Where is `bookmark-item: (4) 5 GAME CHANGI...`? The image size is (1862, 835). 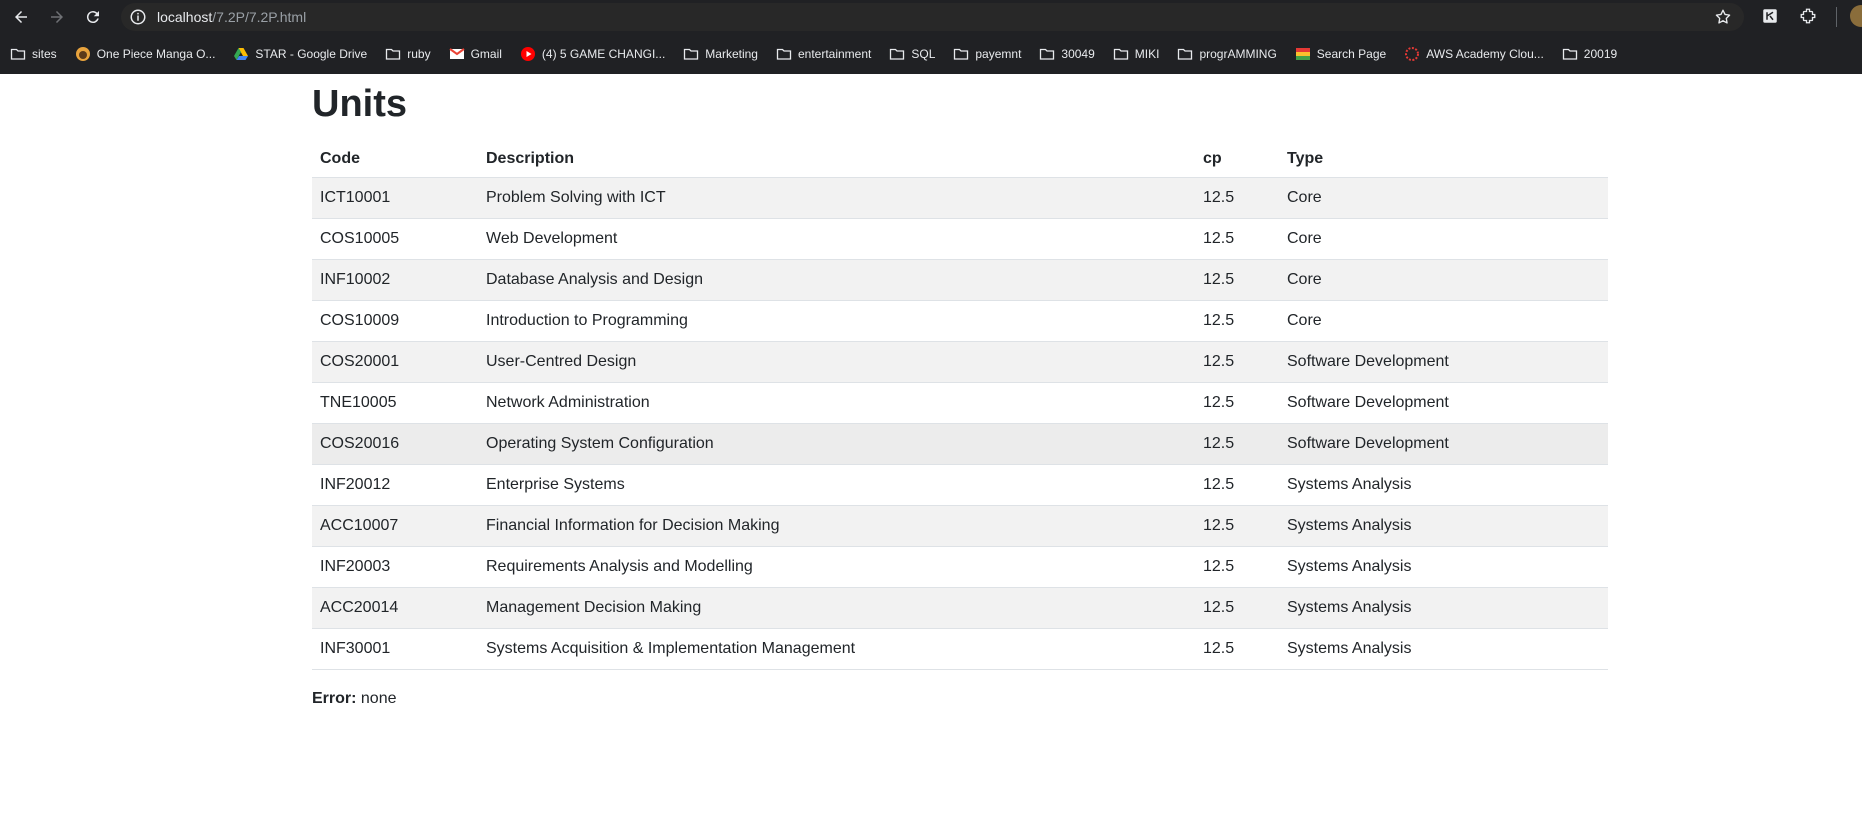
bookmark-item: (4) 5 GAME CHANGI... is located at coordinates (592, 54).